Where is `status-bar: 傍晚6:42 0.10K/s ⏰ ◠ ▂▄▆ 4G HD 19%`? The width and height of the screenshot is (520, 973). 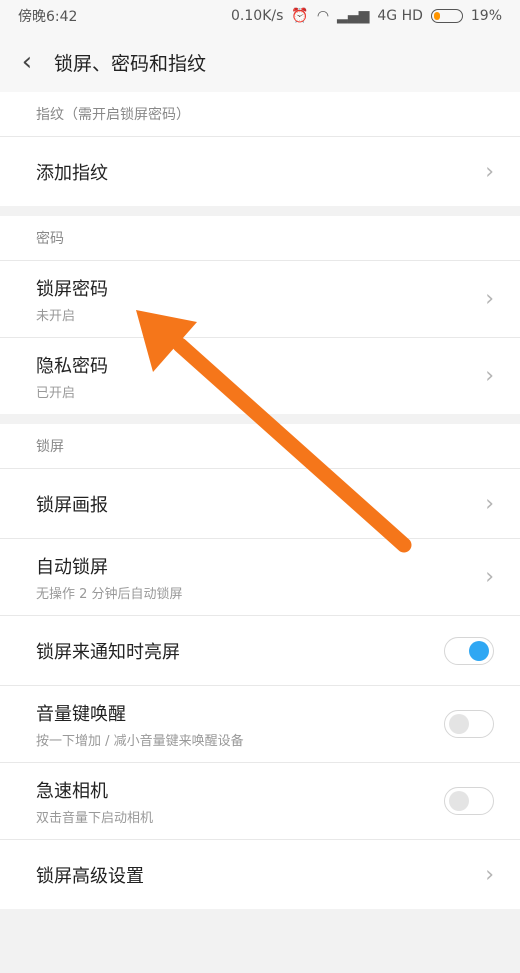 status-bar: 傍晚6:42 0.10K/s ⏰ ◠ ▂▄▆ 4G HD 19% is located at coordinates (260, 16).